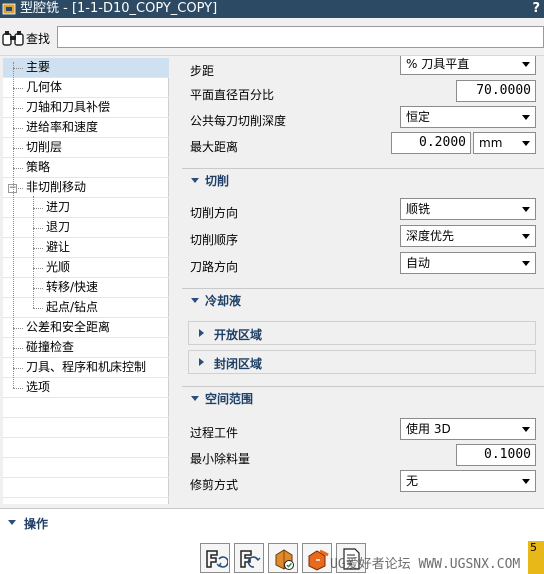 The width and height of the screenshot is (544, 574). I want to click on tree-item-label: 刀轴和刀具补偿, so click(68, 107).